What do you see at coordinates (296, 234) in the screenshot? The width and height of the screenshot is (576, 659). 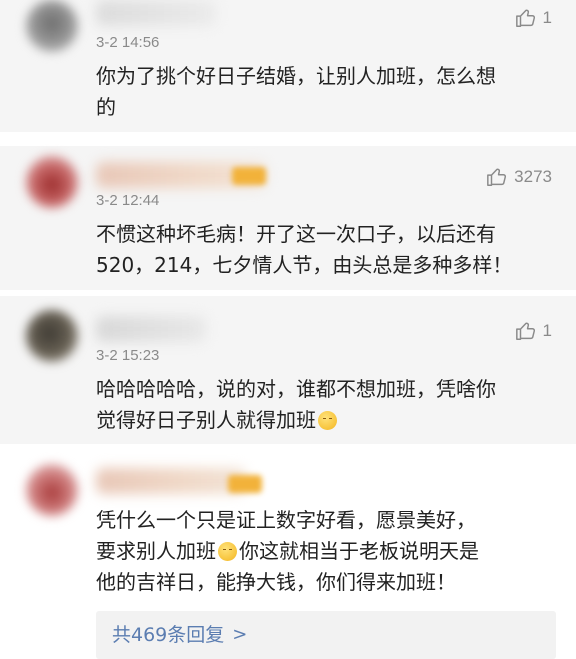 I see `comment-line: 不惯这种坏毛病！开了这一次口子，以后还有` at bounding box center [296, 234].